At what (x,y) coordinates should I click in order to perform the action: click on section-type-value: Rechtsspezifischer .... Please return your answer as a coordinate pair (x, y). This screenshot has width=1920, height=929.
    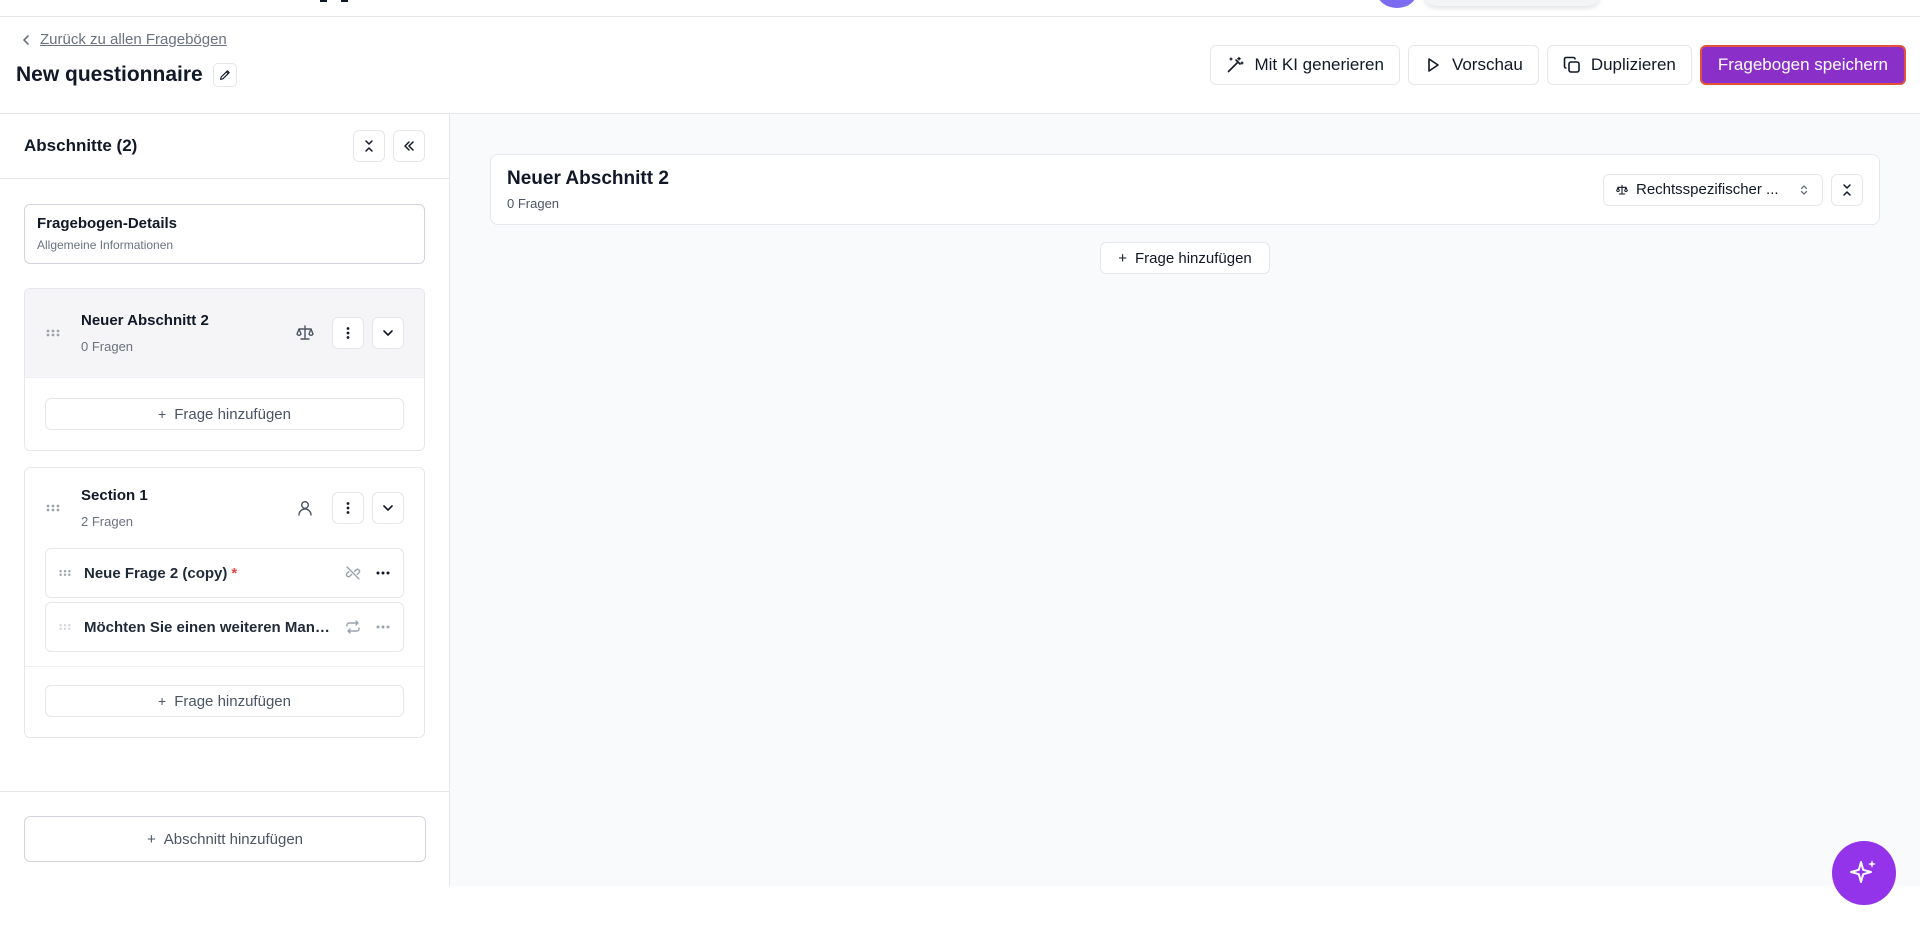
    Looking at the image, I should click on (1707, 189).